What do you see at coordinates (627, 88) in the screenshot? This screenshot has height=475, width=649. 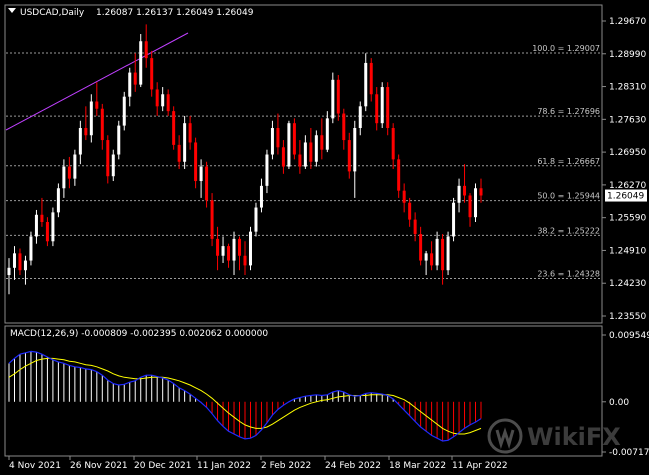 I see `price-tick-label: 1.28310` at bounding box center [627, 88].